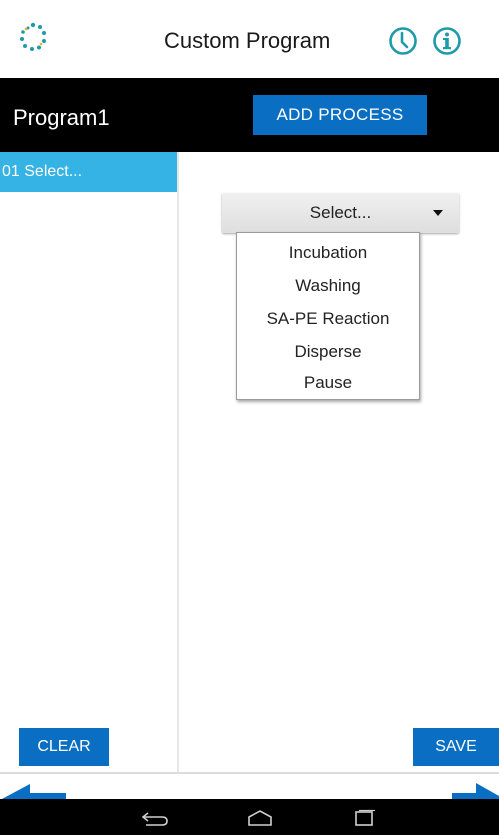 This screenshot has width=499, height=835. What do you see at coordinates (447, 41) in the screenshot?
I see `info-icon` at bounding box center [447, 41].